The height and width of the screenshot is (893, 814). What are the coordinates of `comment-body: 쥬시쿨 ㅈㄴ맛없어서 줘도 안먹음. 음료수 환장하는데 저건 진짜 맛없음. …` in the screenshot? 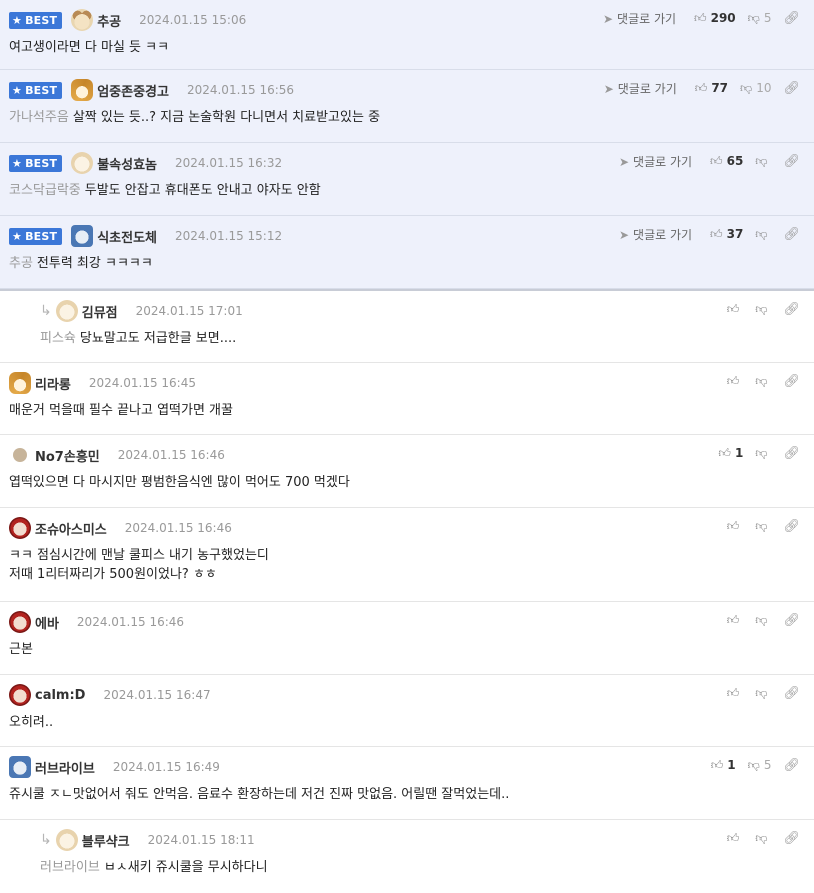 It's located at (259, 794).